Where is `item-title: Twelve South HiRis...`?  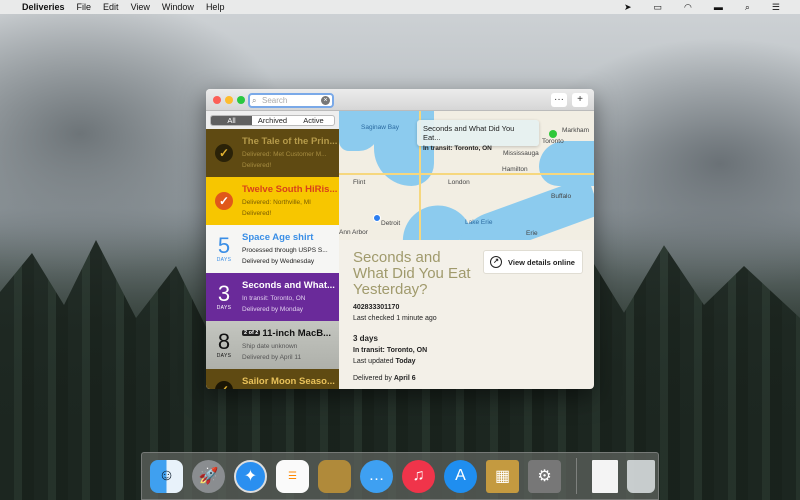
item-title: Twelve South HiRis... is located at coordinates (290, 189).